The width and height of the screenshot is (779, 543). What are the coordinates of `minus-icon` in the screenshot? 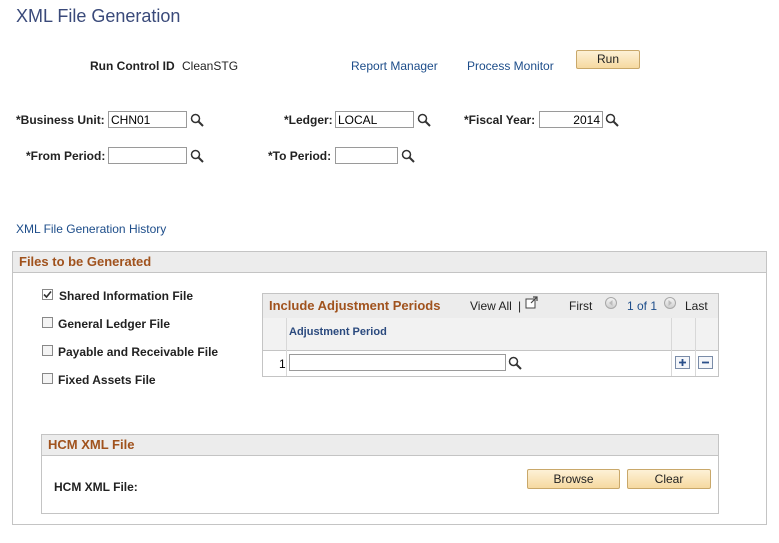 It's located at (705, 362).